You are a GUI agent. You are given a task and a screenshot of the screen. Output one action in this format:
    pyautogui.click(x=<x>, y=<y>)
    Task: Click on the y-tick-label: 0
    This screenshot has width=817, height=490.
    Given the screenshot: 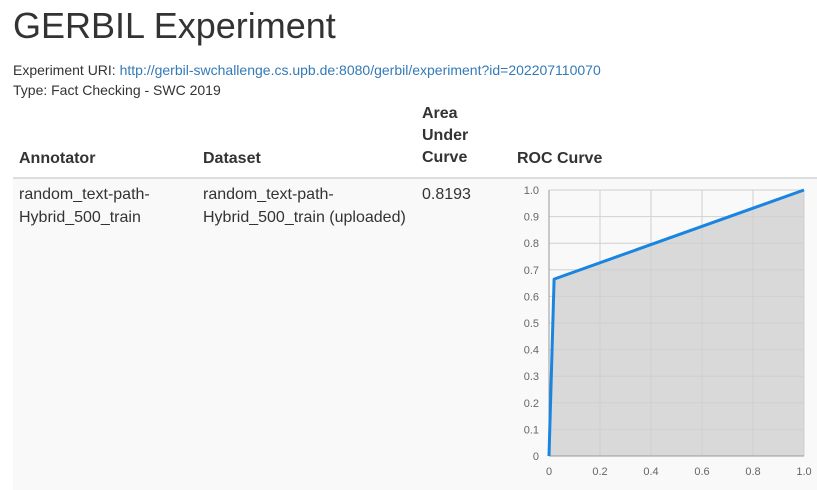 What is the action you would take?
    pyautogui.click(x=536, y=457)
    